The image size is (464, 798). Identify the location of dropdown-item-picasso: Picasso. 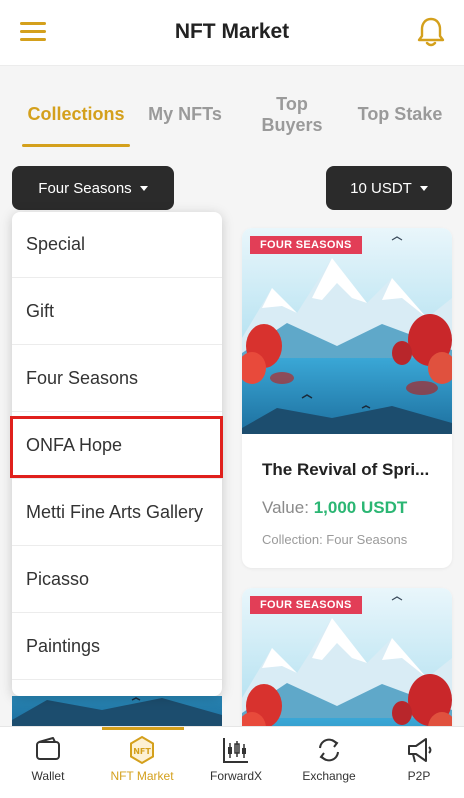
(117, 580).